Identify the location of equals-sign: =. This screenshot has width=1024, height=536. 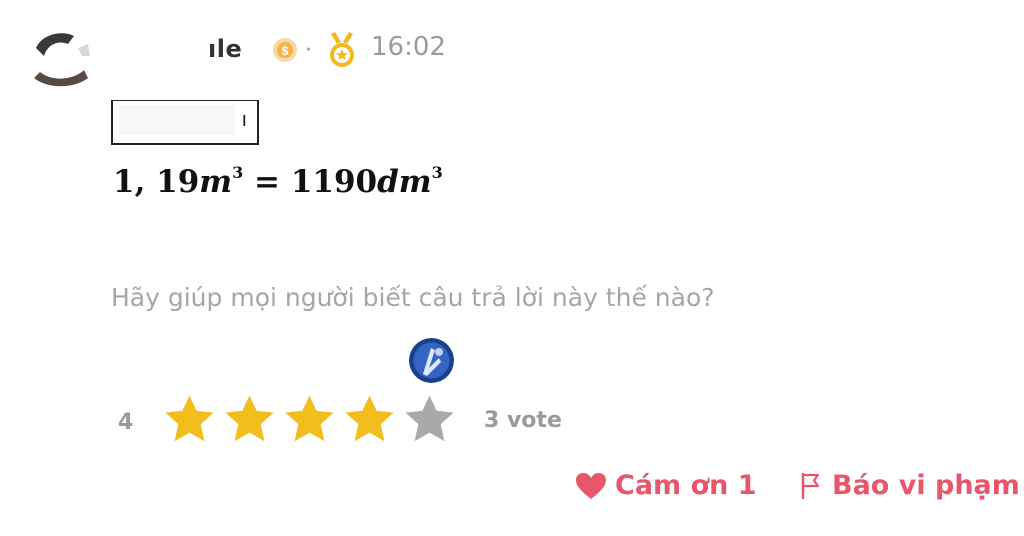
(267, 182).